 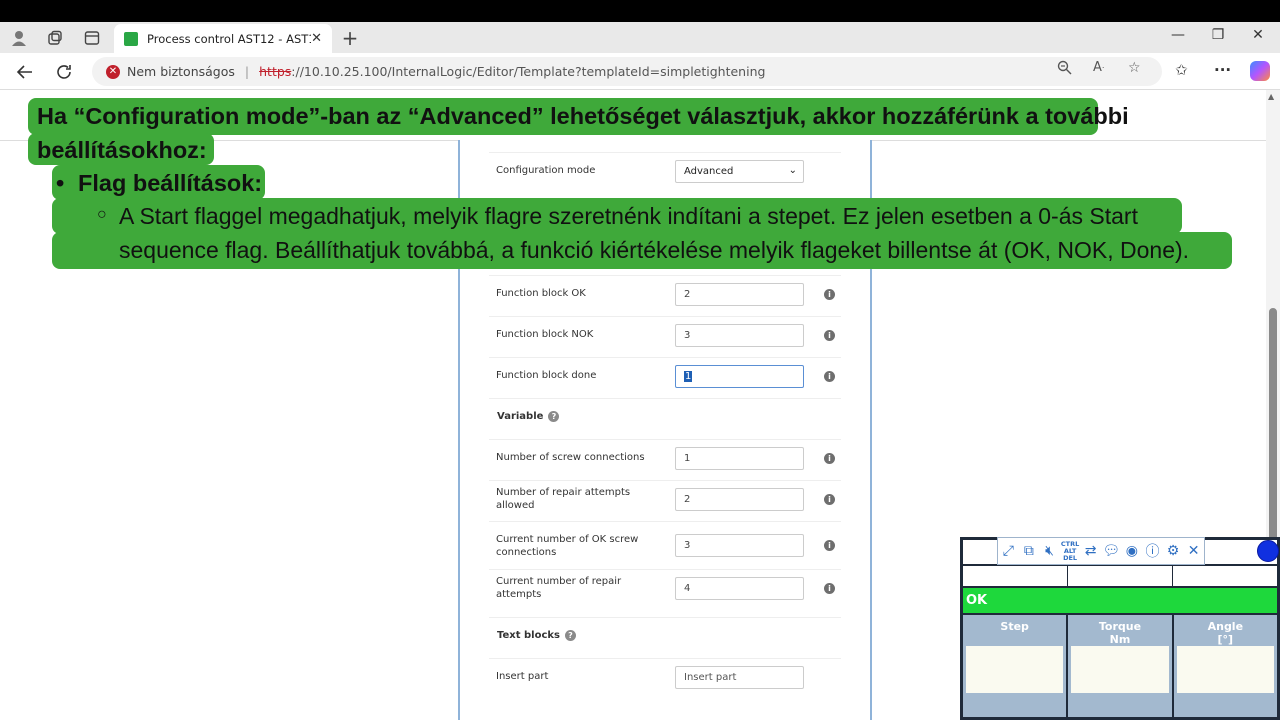 What do you see at coordinates (665, 375) in the screenshot?
I see `row-function-block-done: Function block done 1 i` at bounding box center [665, 375].